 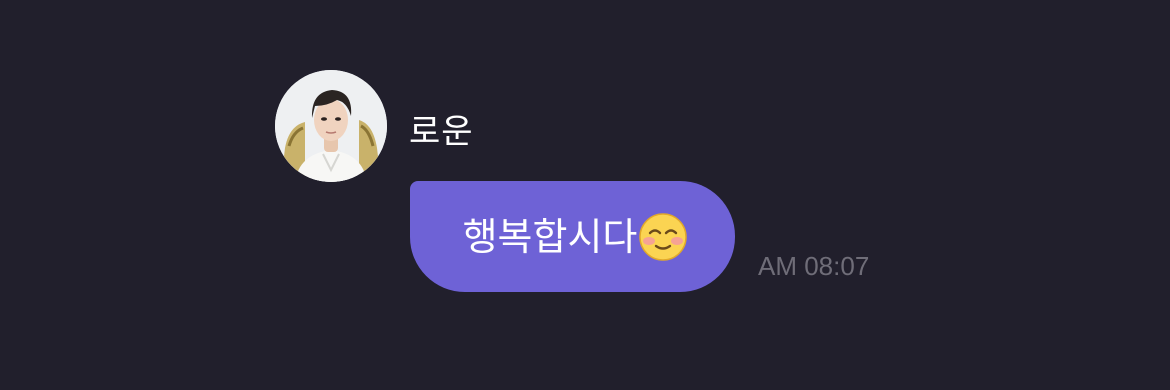 I want to click on message-bubble: 행복합시다, so click(x=572, y=236).